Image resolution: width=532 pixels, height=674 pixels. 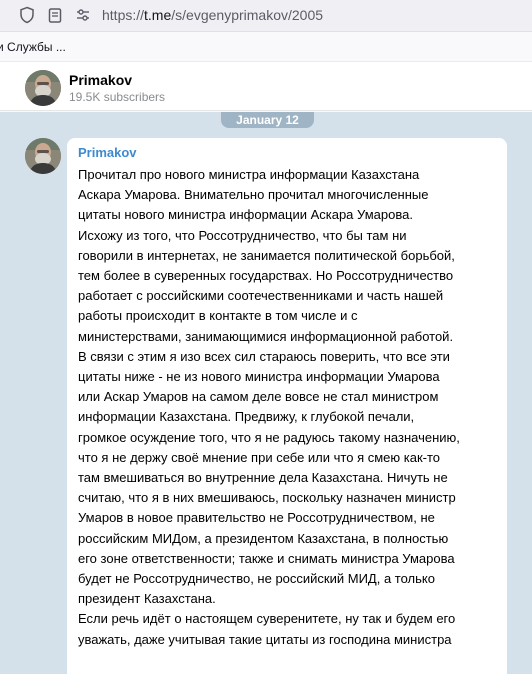 What do you see at coordinates (100, 80) in the screenshot?
I see `channel-title: Primakov` at bounding box center [100, 80].